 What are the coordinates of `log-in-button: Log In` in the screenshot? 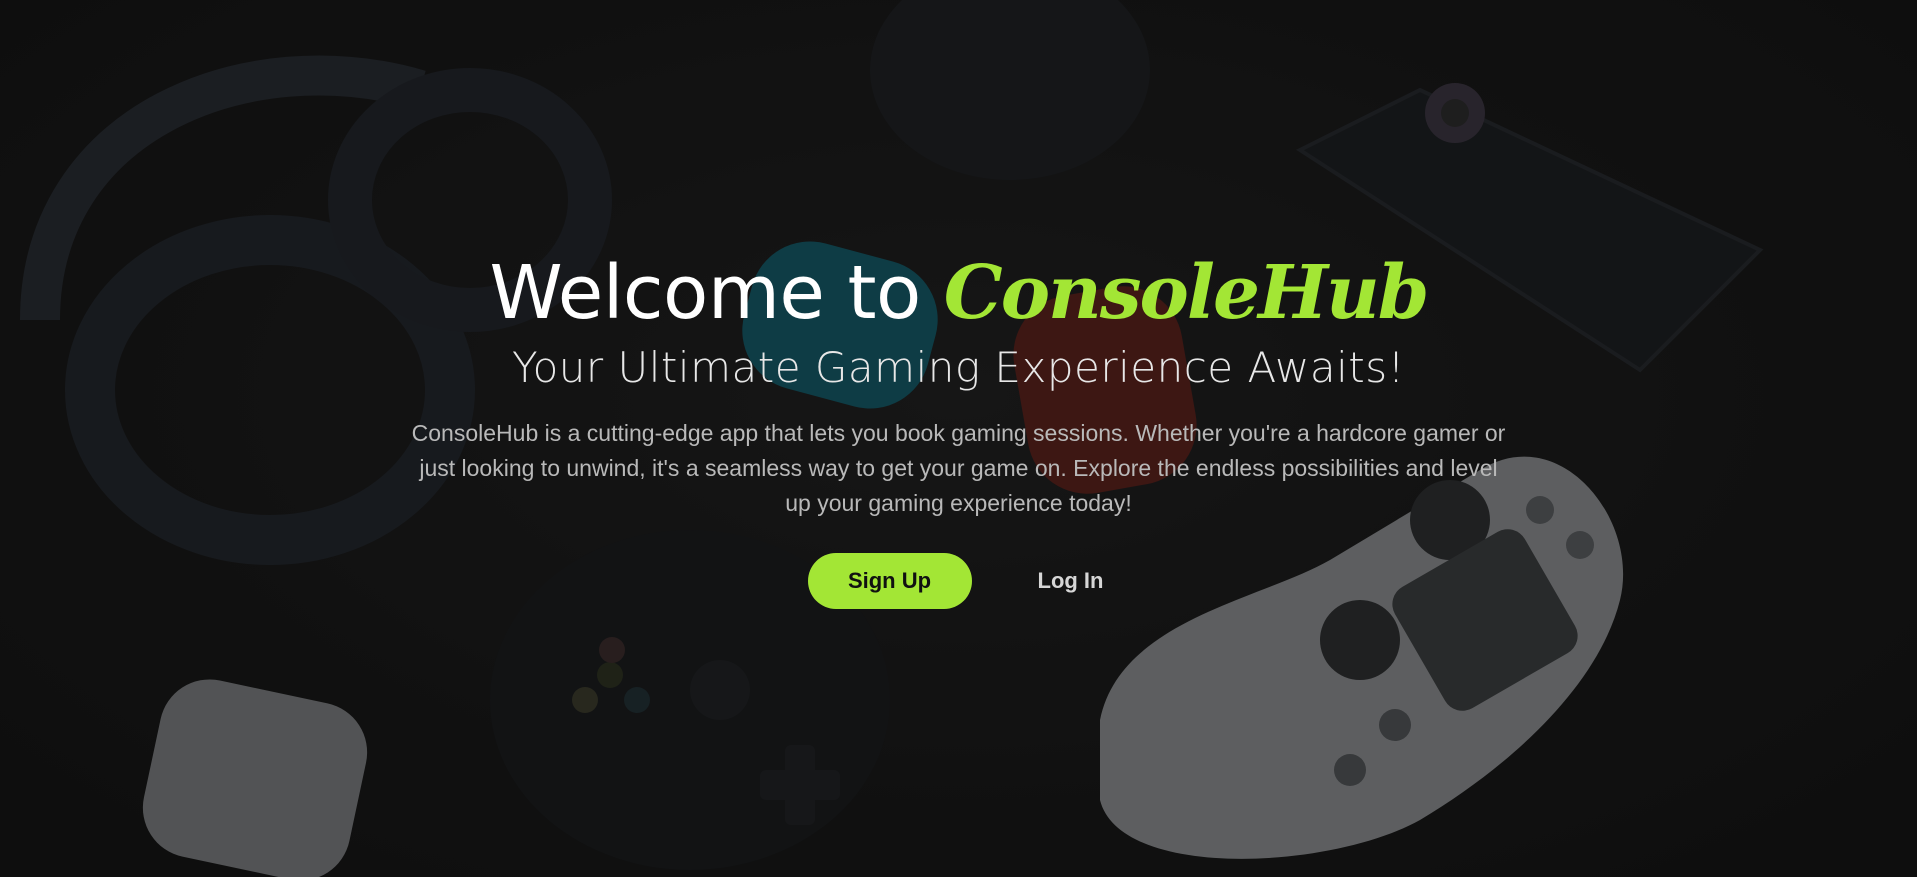 It's located at (1071, 581).